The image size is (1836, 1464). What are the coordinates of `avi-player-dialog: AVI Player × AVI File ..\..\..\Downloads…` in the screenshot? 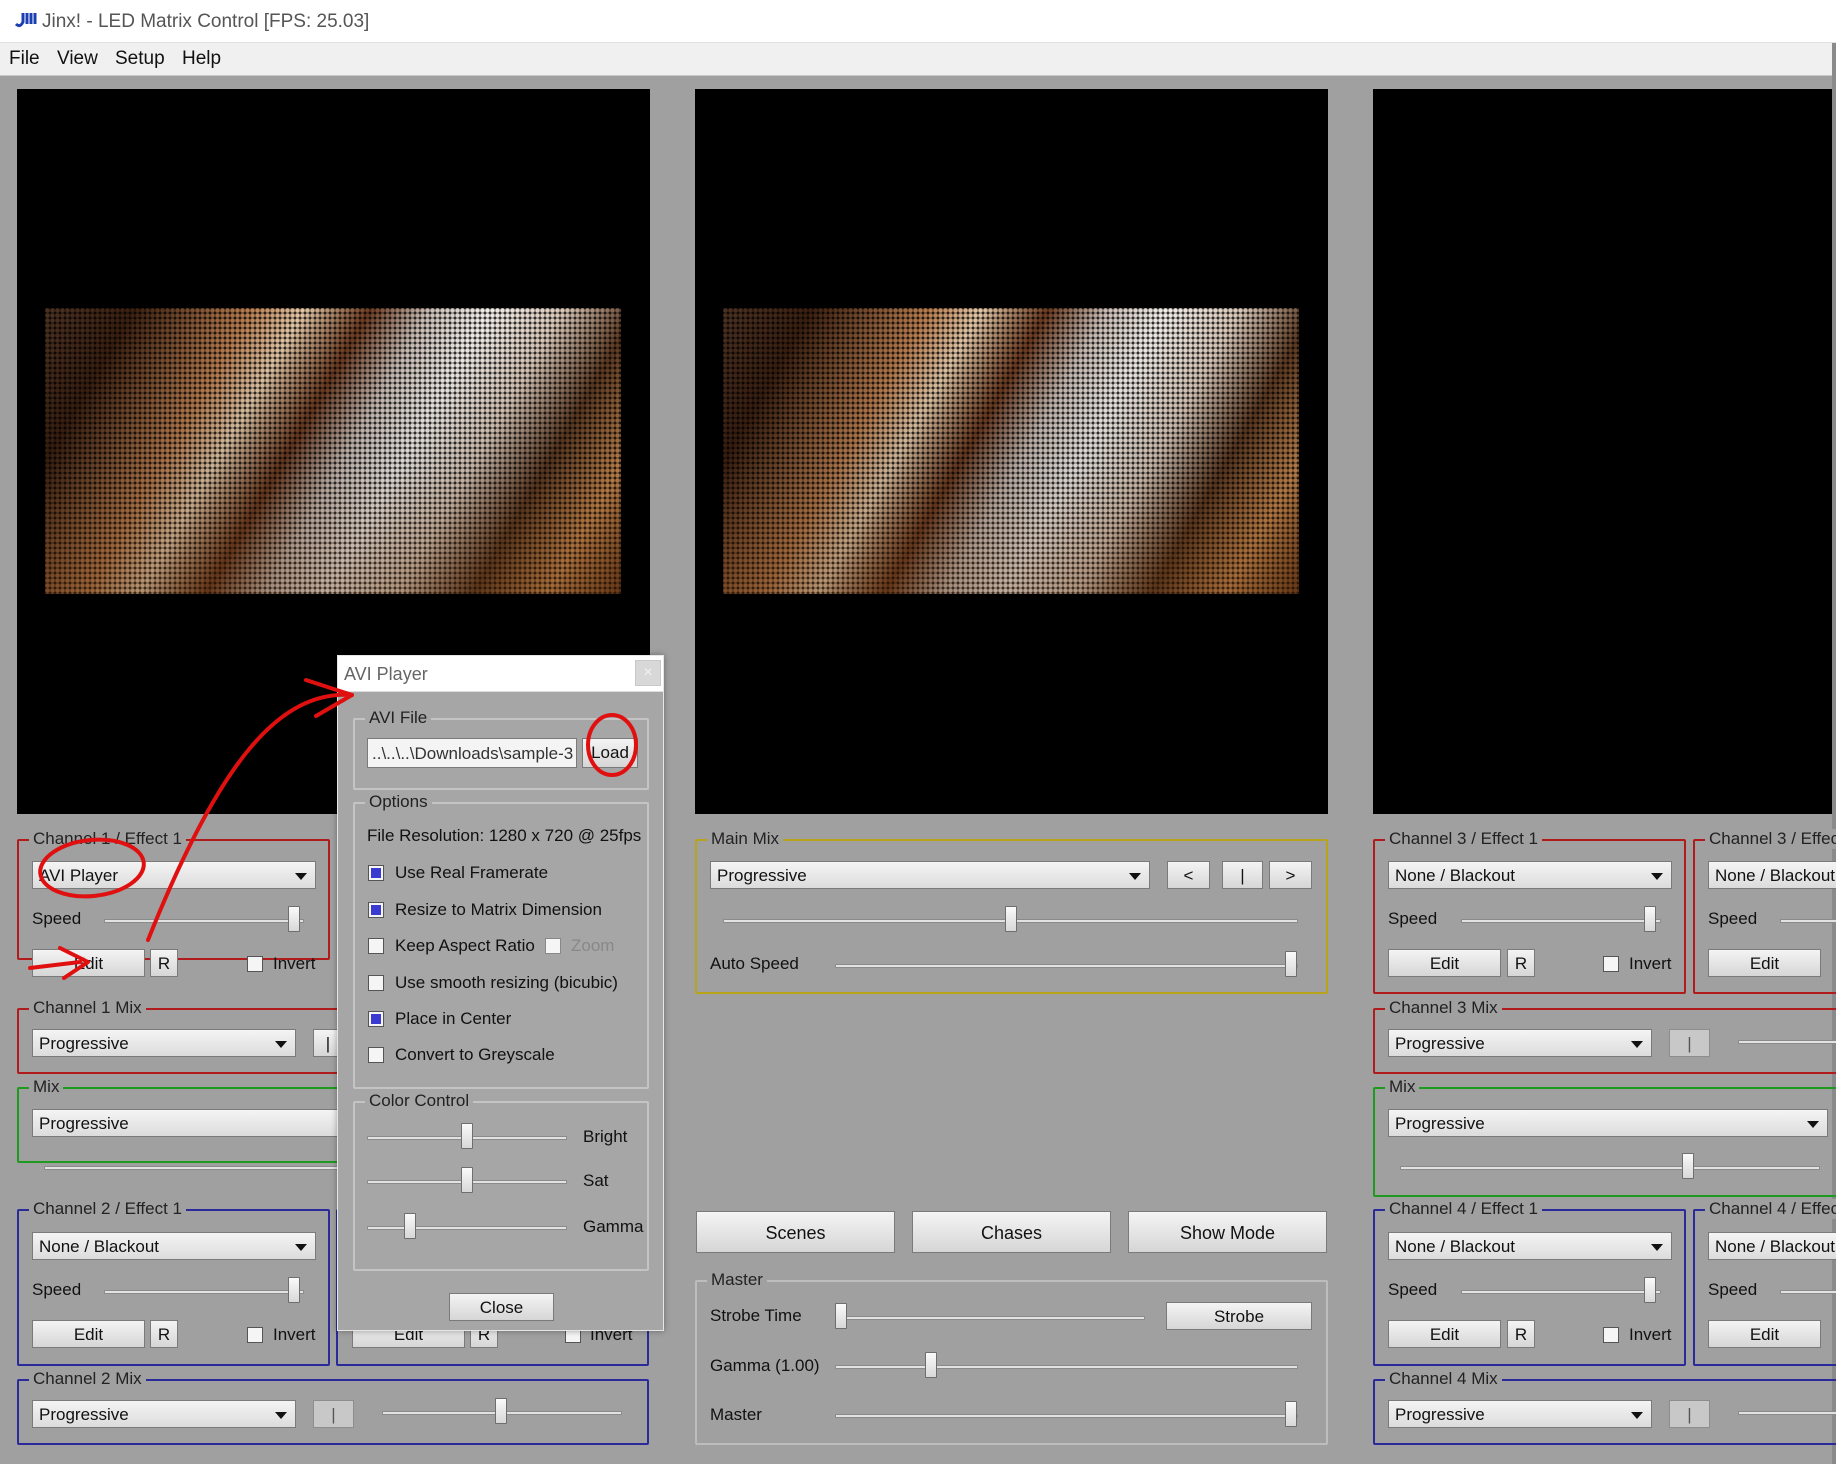 It's located at (500, 993).